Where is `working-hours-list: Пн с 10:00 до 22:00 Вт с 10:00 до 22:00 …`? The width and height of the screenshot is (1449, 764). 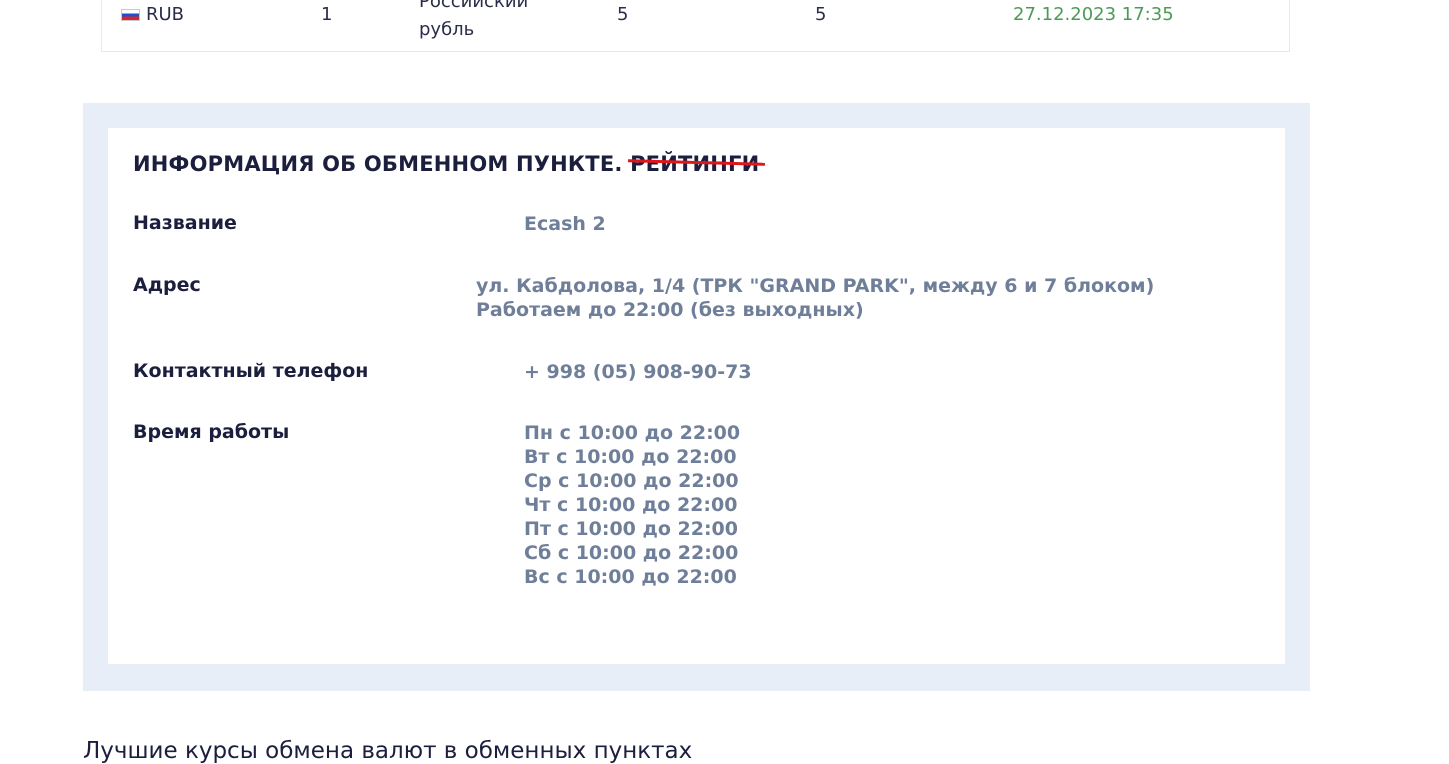 working-hours-list: Пн с 10:00 до 22:00 Вт с 10:00 до 22:00 … is located at coordinates (632, 505).